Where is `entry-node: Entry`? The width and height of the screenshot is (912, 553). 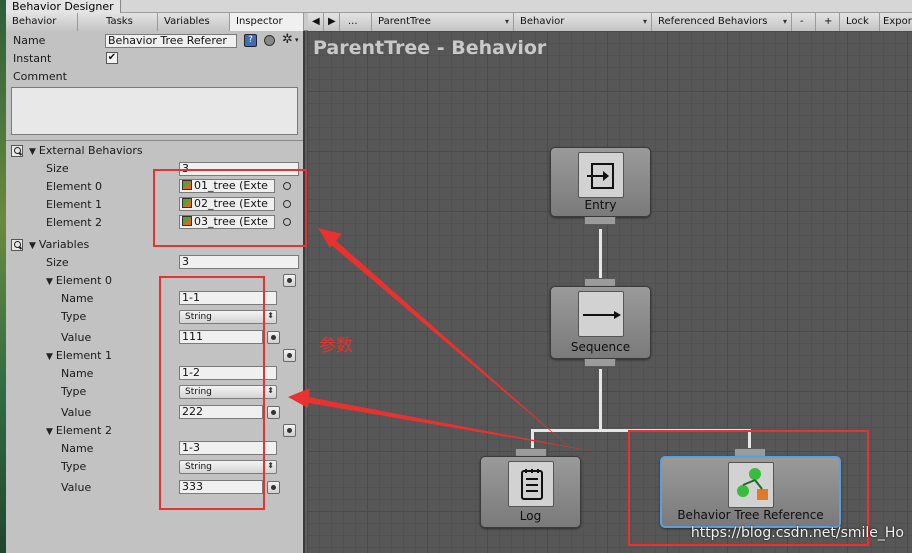
entry-node: Entry is located at coordinates (600, 182).